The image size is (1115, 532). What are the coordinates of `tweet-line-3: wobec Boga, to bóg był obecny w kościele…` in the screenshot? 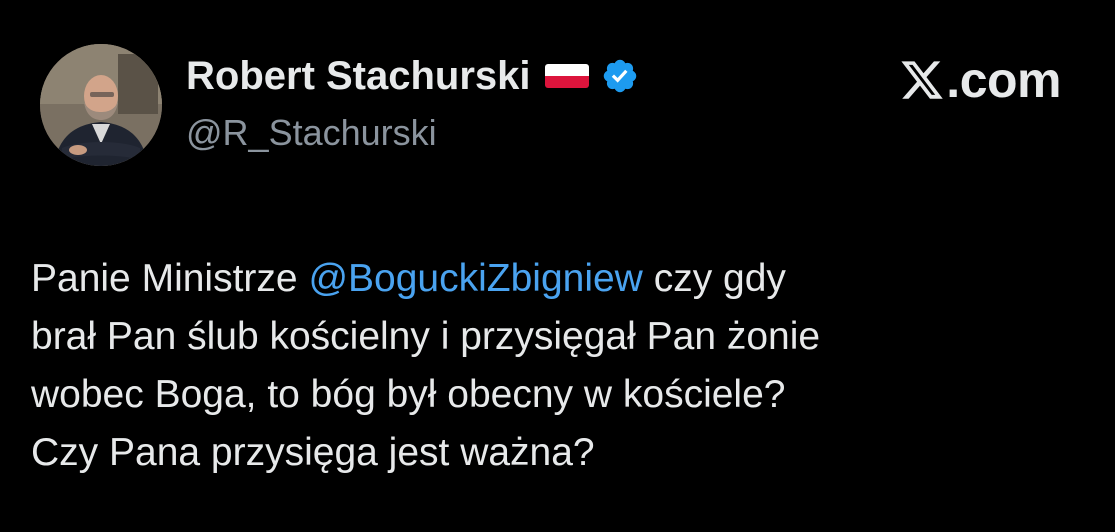 It's located at (408, 394).